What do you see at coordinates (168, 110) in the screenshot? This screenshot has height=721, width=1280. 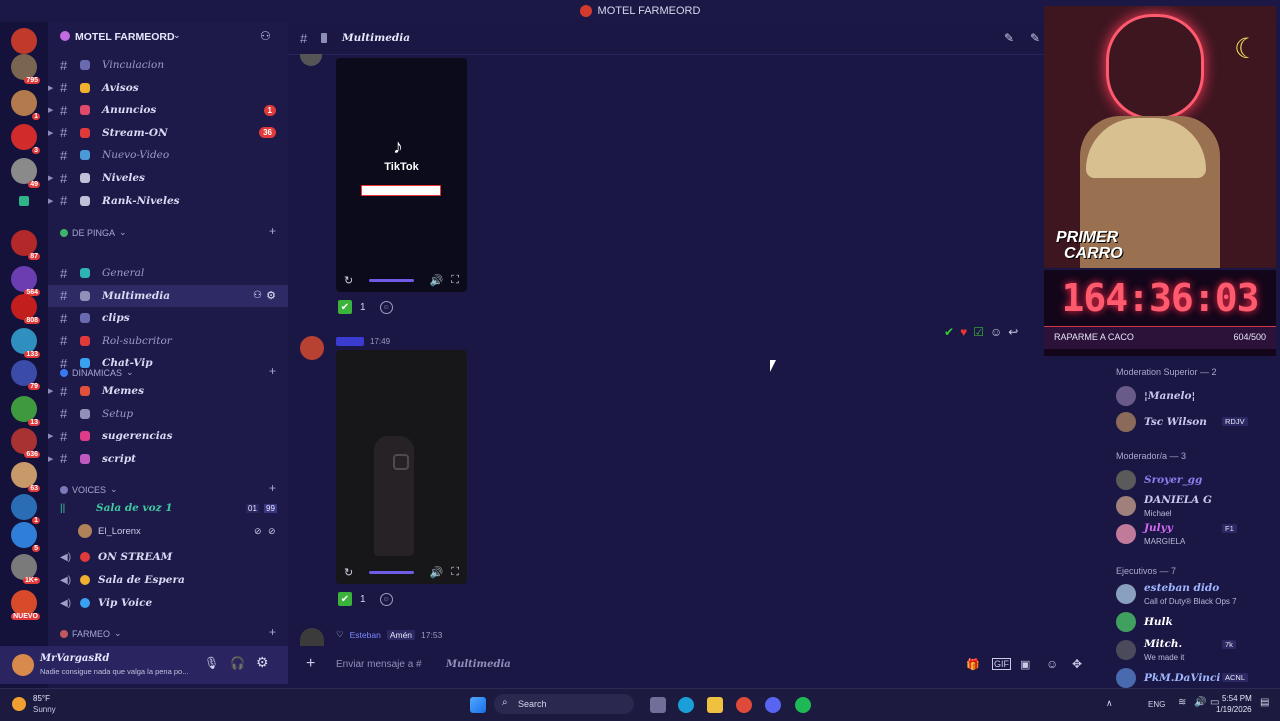 I see `channel-item: ▶ # Anuncios 1` at bounding box center [168, 110].